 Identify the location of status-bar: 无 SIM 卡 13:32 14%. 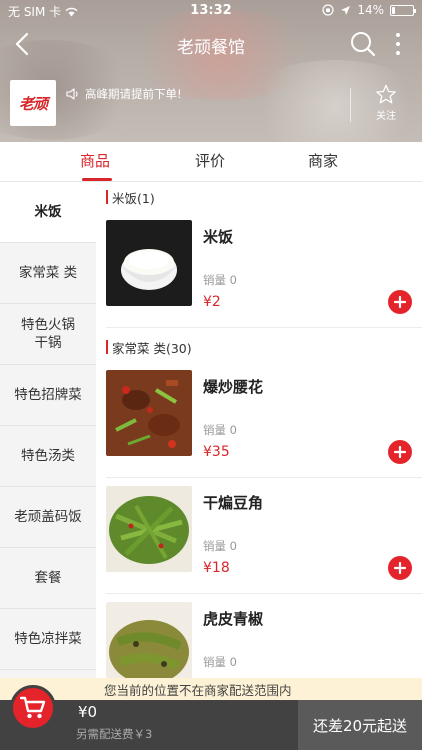
(211, 11).